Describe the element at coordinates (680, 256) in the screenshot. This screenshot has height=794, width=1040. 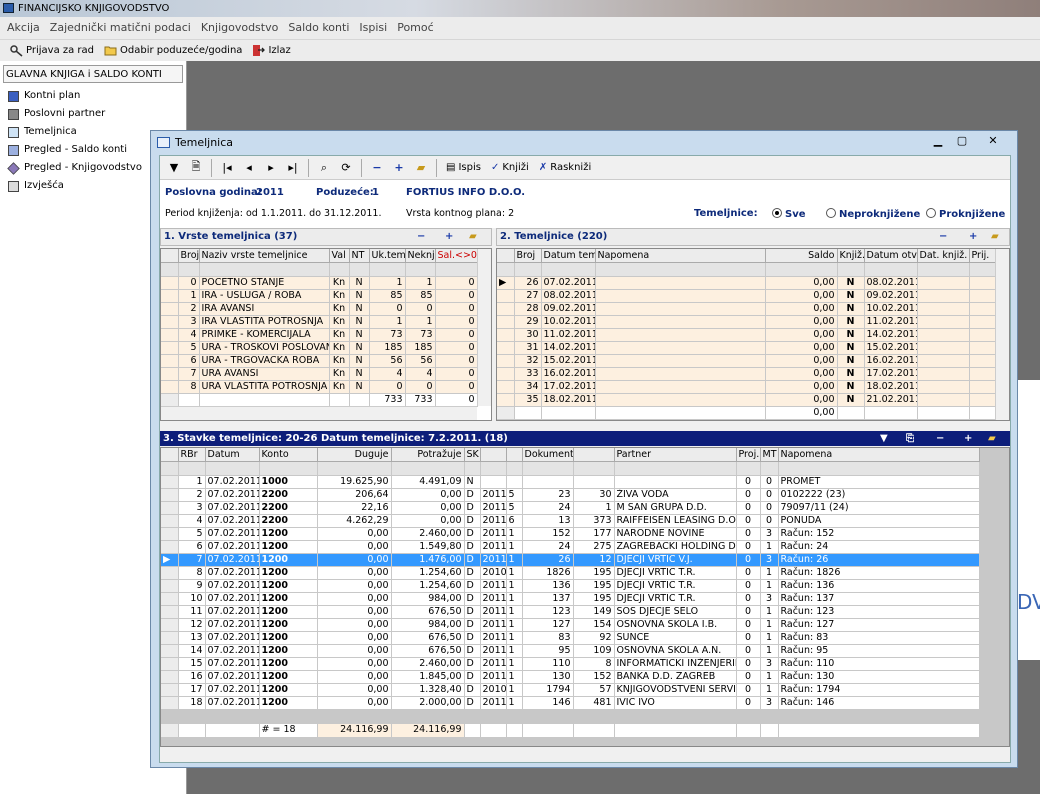
I see `col-header: Napomena` at that location.